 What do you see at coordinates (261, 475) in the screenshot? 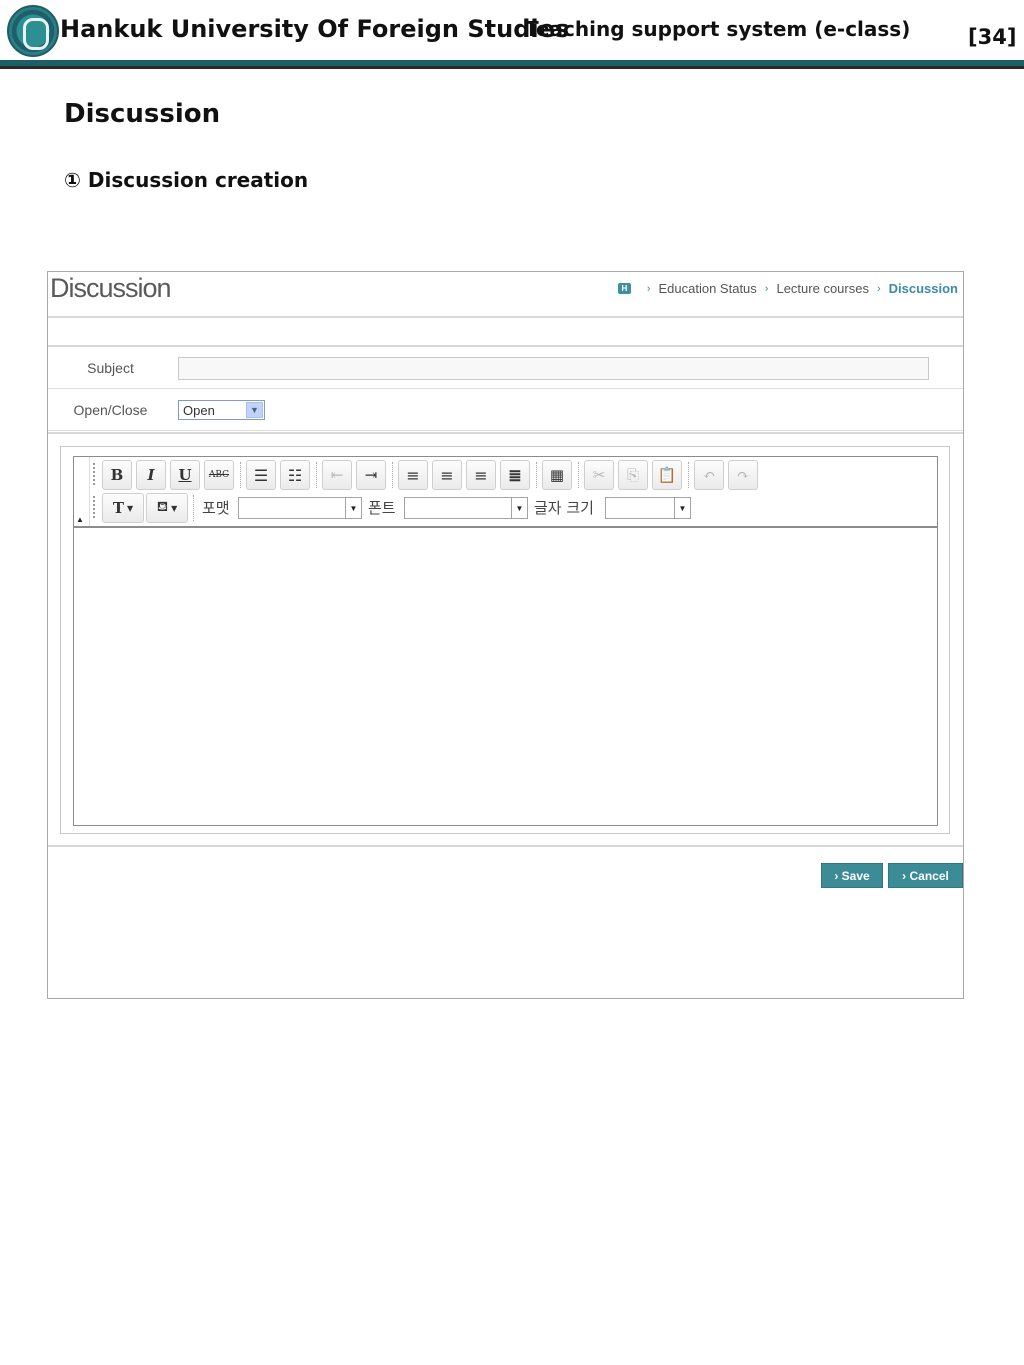
I see `ordered-list-icon: ☰` at bounding box center [261, 475].